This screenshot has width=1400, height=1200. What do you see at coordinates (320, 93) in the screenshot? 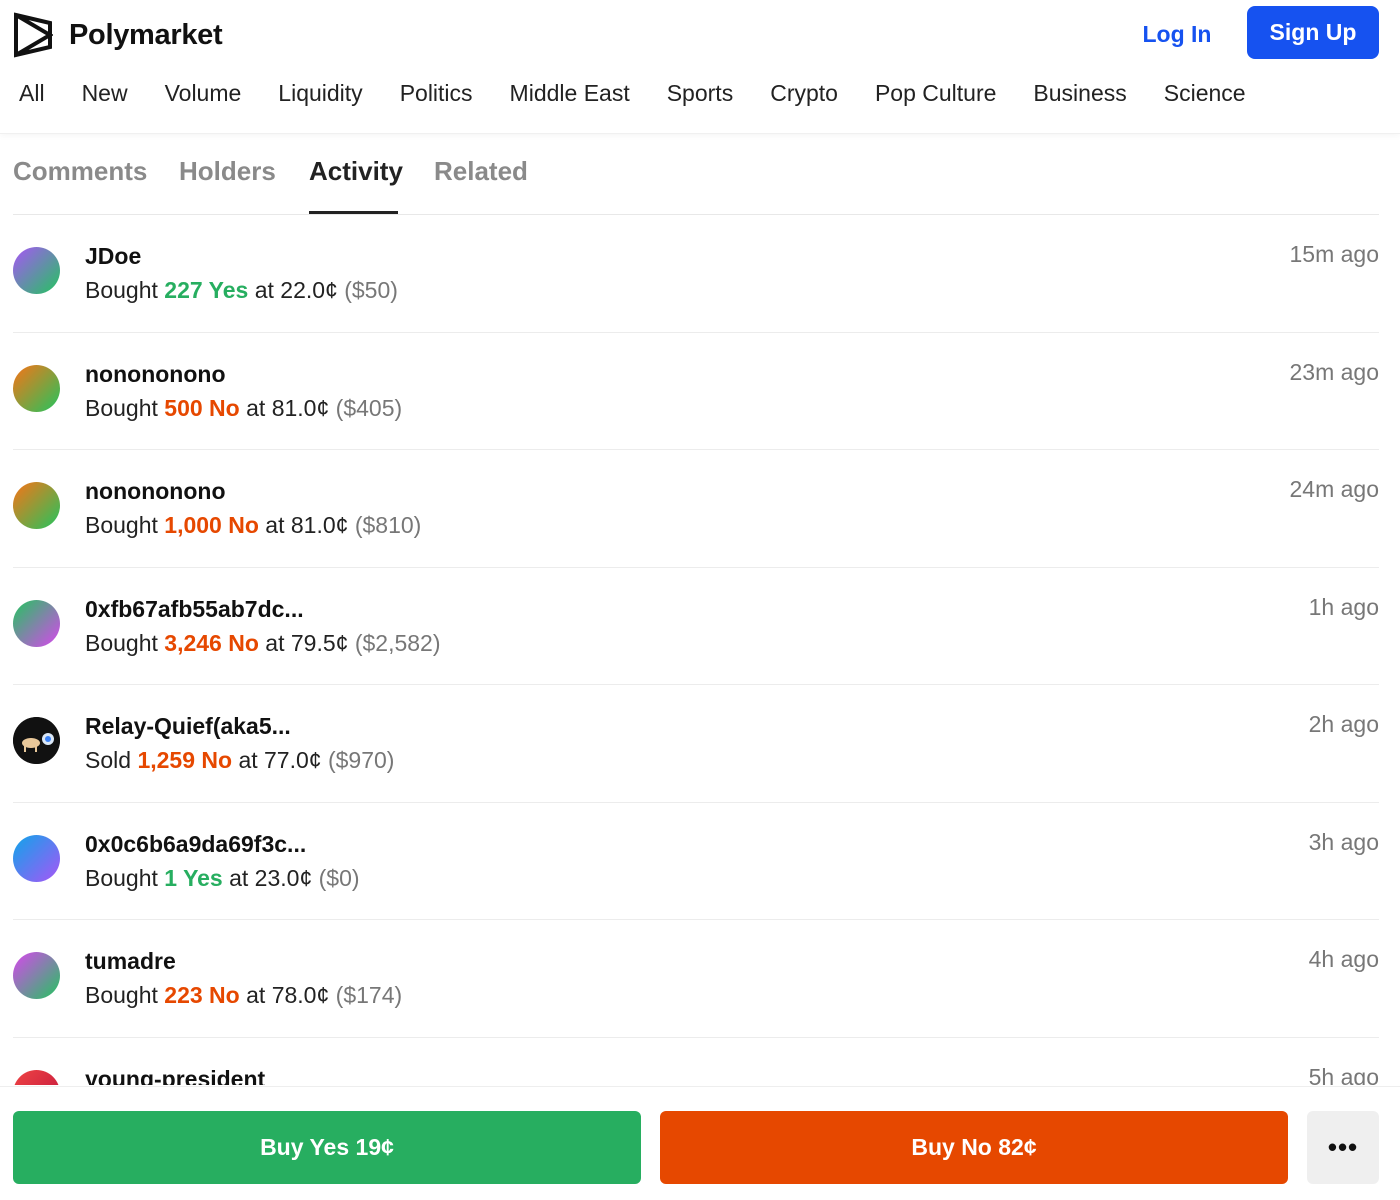
I see `category-liquidity: Liquidity` at bounding box center [320, 93].